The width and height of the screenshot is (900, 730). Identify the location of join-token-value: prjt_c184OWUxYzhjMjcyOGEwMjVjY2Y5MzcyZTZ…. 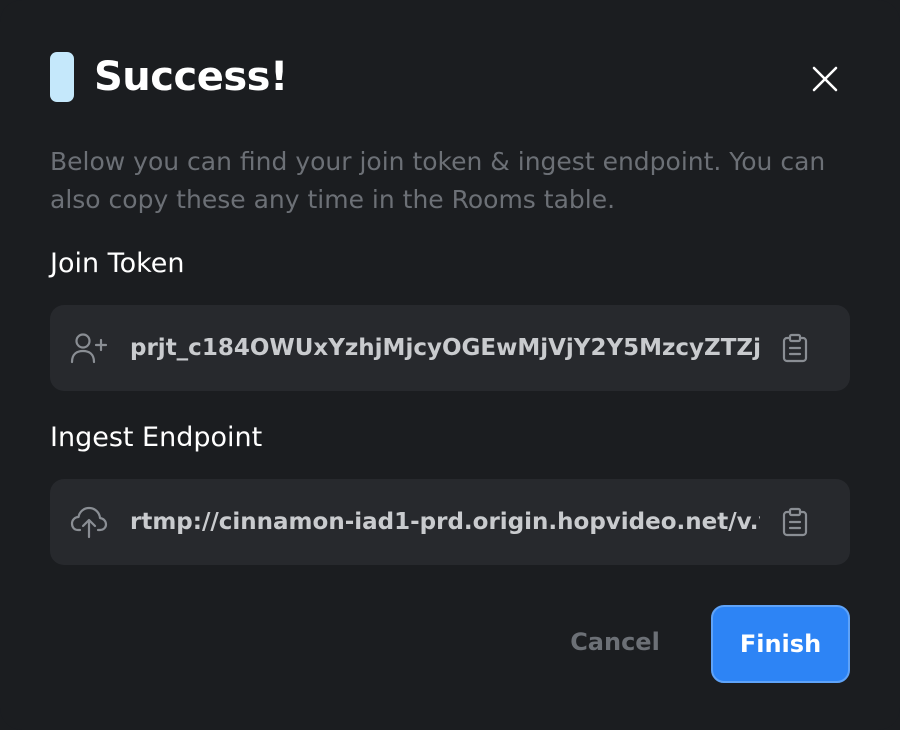
(445, 348).